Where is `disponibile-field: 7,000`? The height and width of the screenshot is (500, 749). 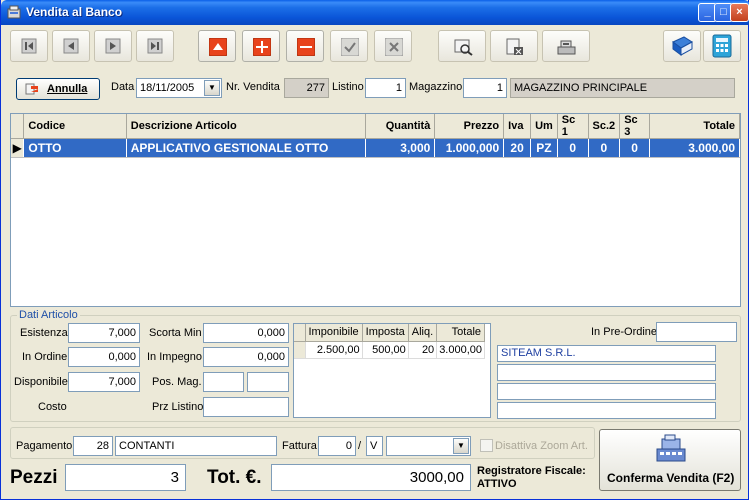 disponibile-field: 7,000 is located at coordinates (104, 382).